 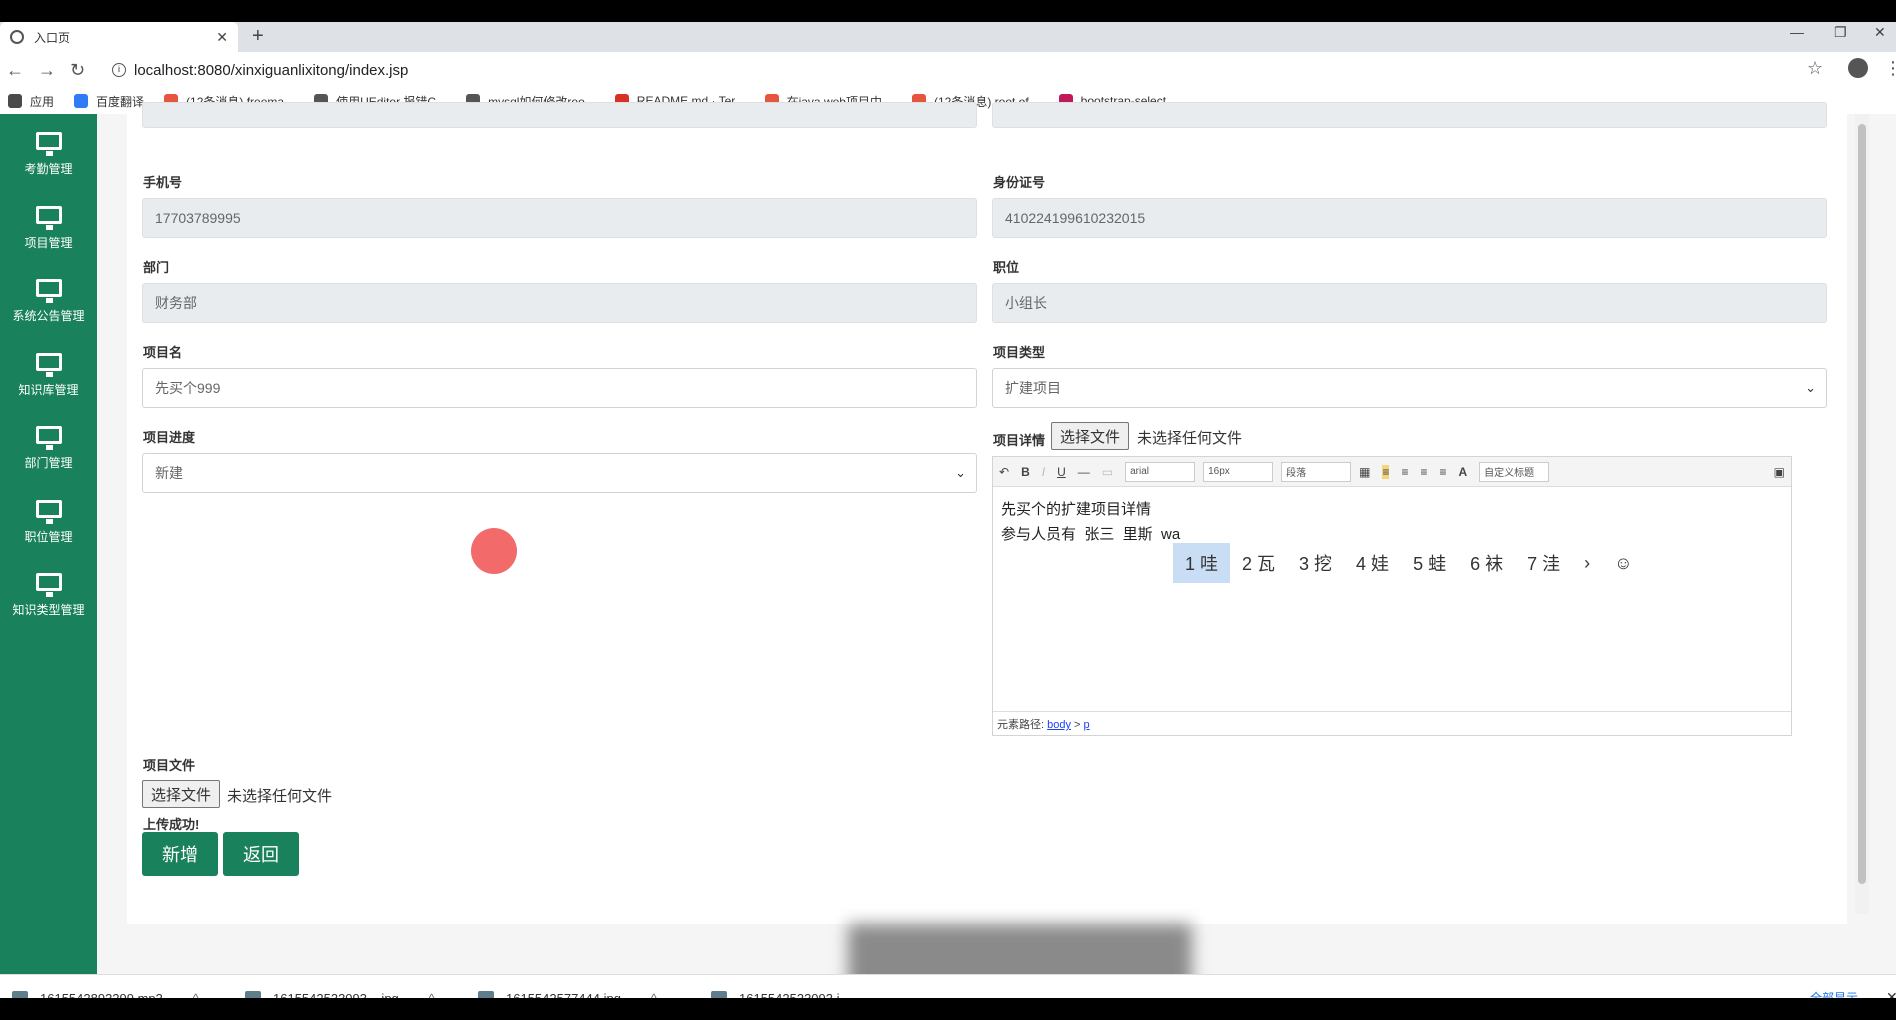 I want to click on sidebar-item: 系统公告管理, so click(x=48, y=301).